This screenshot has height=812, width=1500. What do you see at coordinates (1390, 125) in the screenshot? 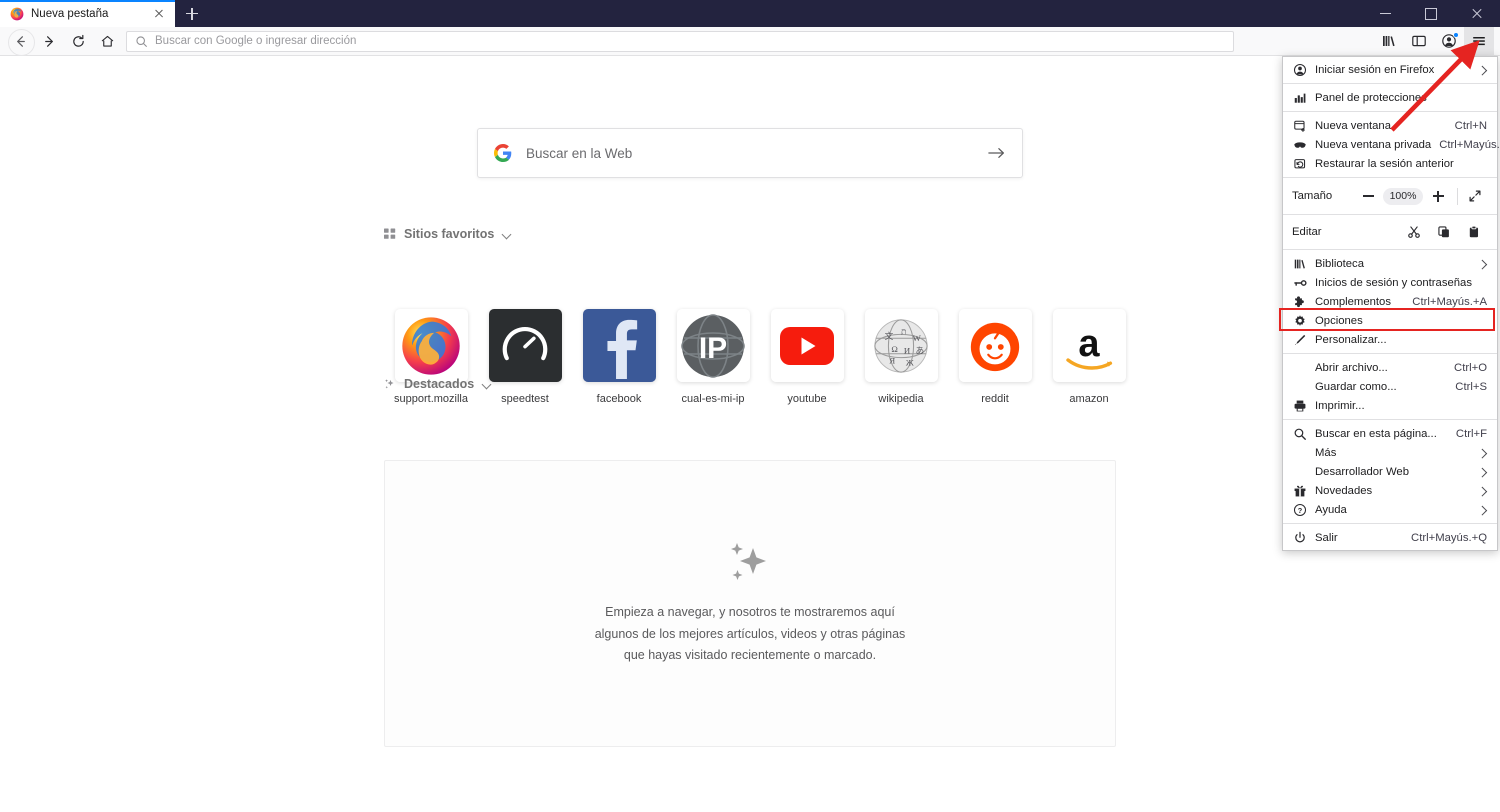
I see `menu-item-new-window: Nueva ventana Ctrl+N` at bounding box center [1390, 125].